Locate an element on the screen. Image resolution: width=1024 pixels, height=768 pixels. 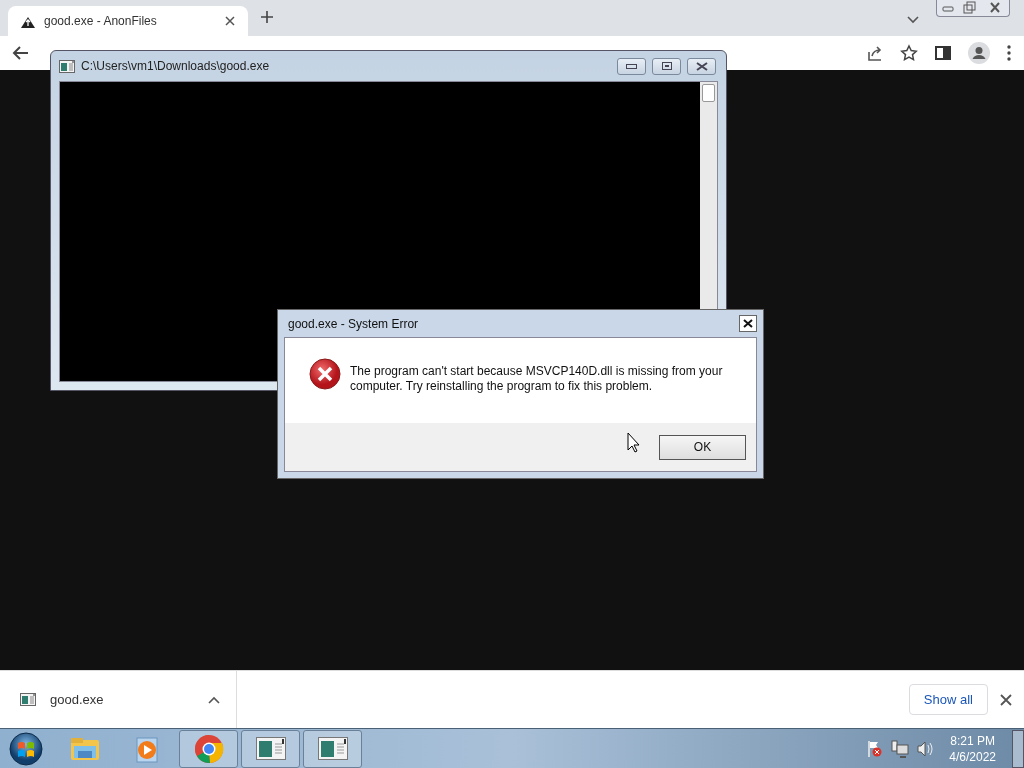
menu-icon is located at coordinates (1009, 53).